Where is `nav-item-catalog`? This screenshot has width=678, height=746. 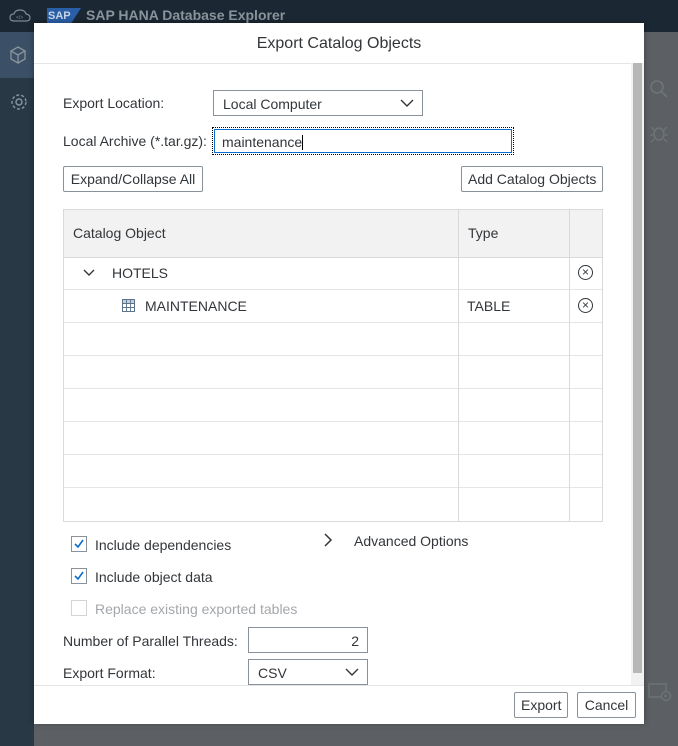 nav-item-catalog is located at coordinates (17, 55).